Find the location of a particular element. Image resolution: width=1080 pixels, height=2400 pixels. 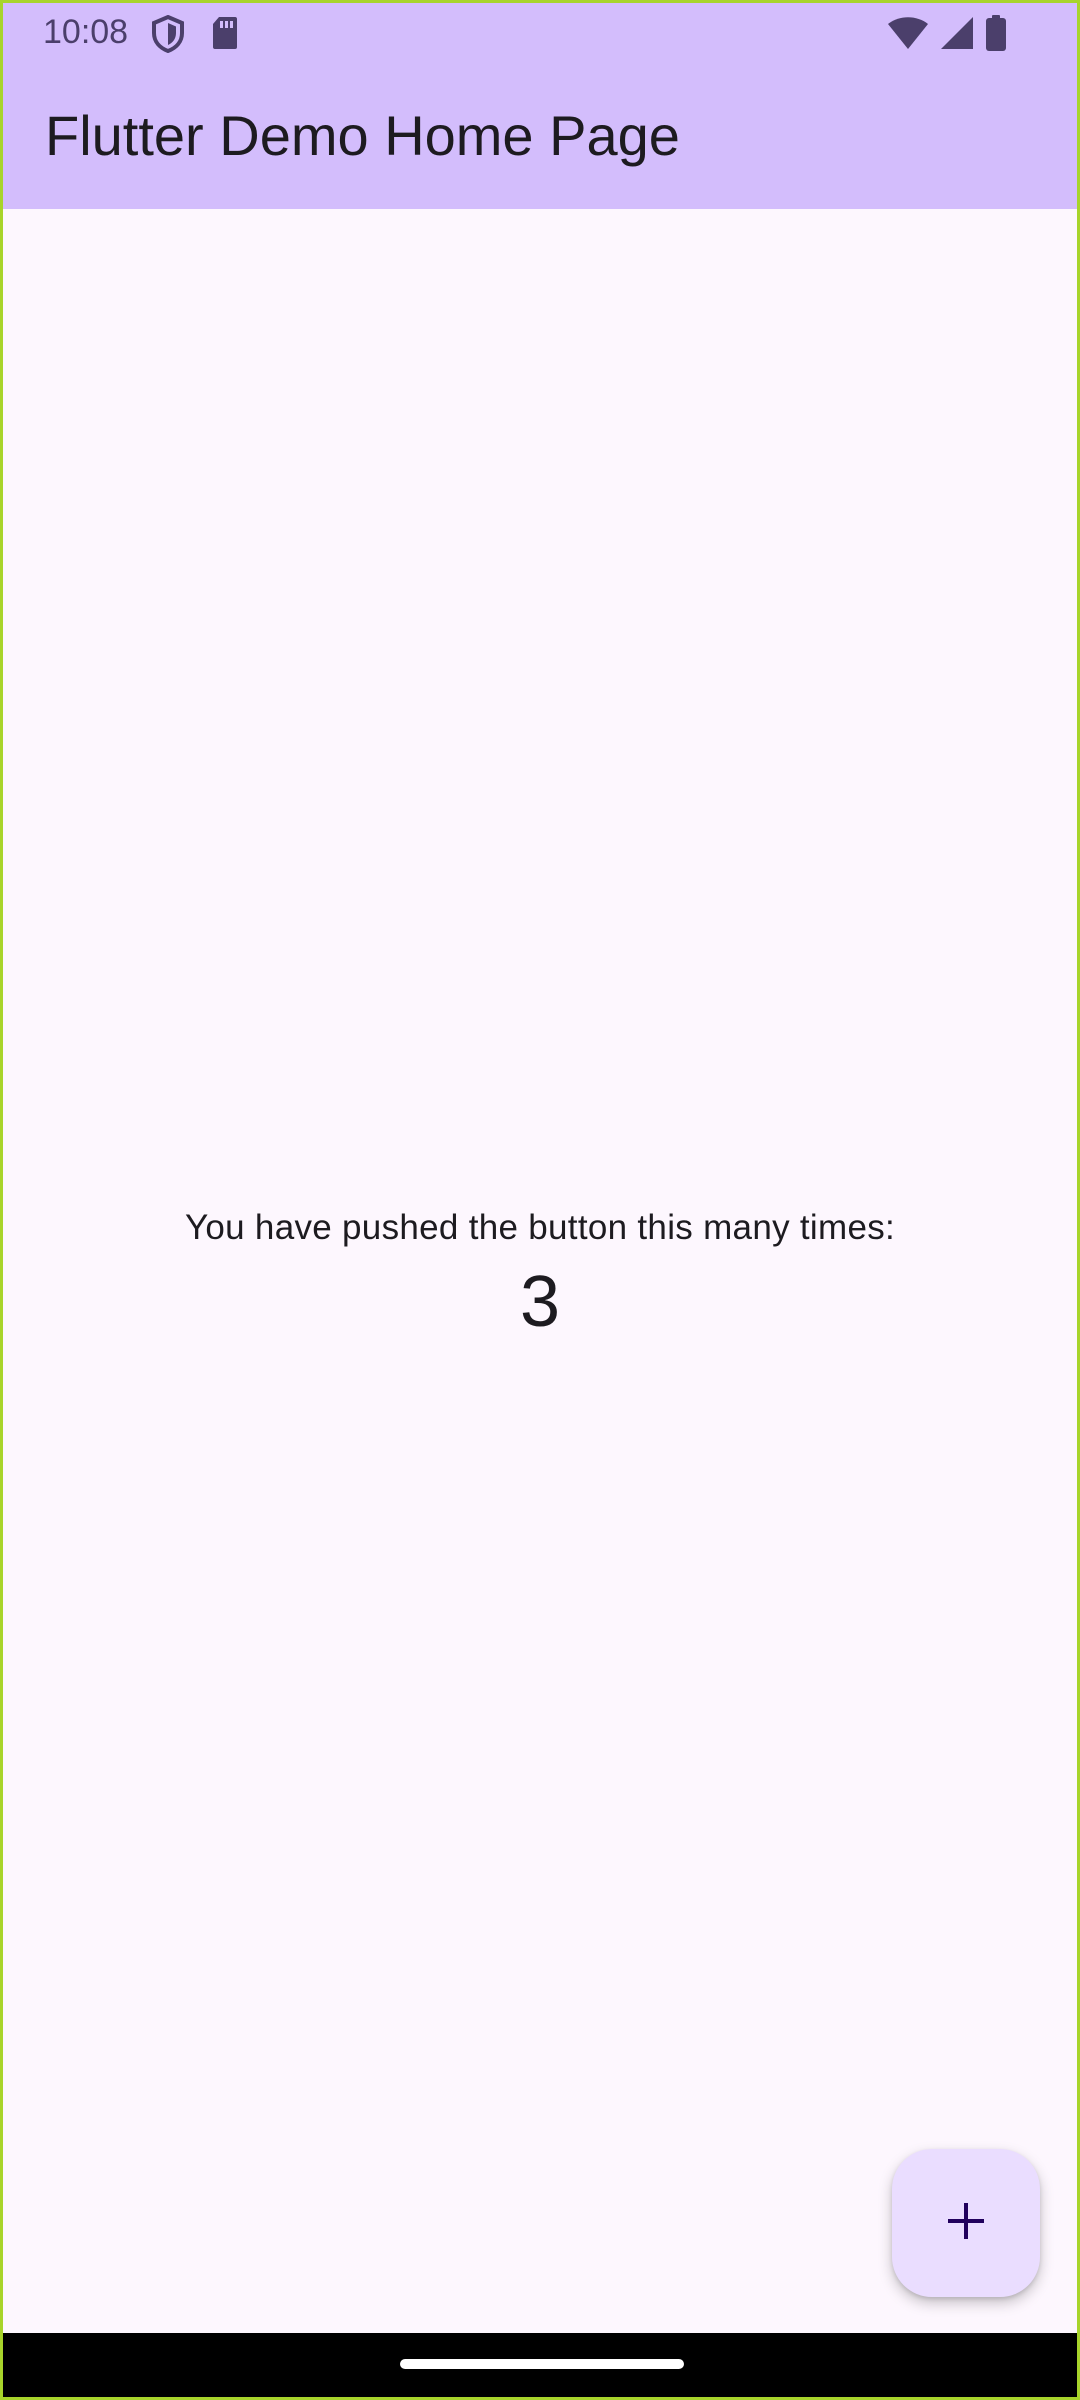

gesture-nav-handle is located at coordinates (542, 2364).